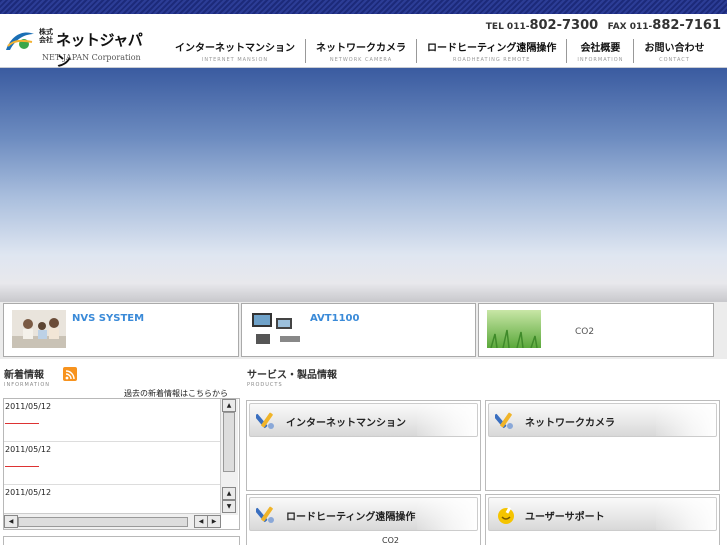 The image size is (727, 545). I want to click on card-header: ユーザーサポート, so click(602, 514).